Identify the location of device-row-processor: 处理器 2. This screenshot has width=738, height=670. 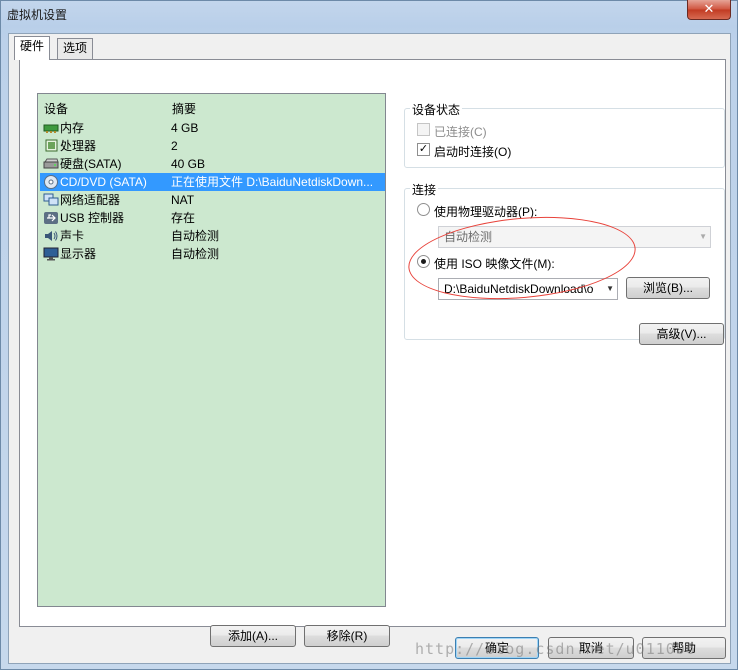
(212, 146).